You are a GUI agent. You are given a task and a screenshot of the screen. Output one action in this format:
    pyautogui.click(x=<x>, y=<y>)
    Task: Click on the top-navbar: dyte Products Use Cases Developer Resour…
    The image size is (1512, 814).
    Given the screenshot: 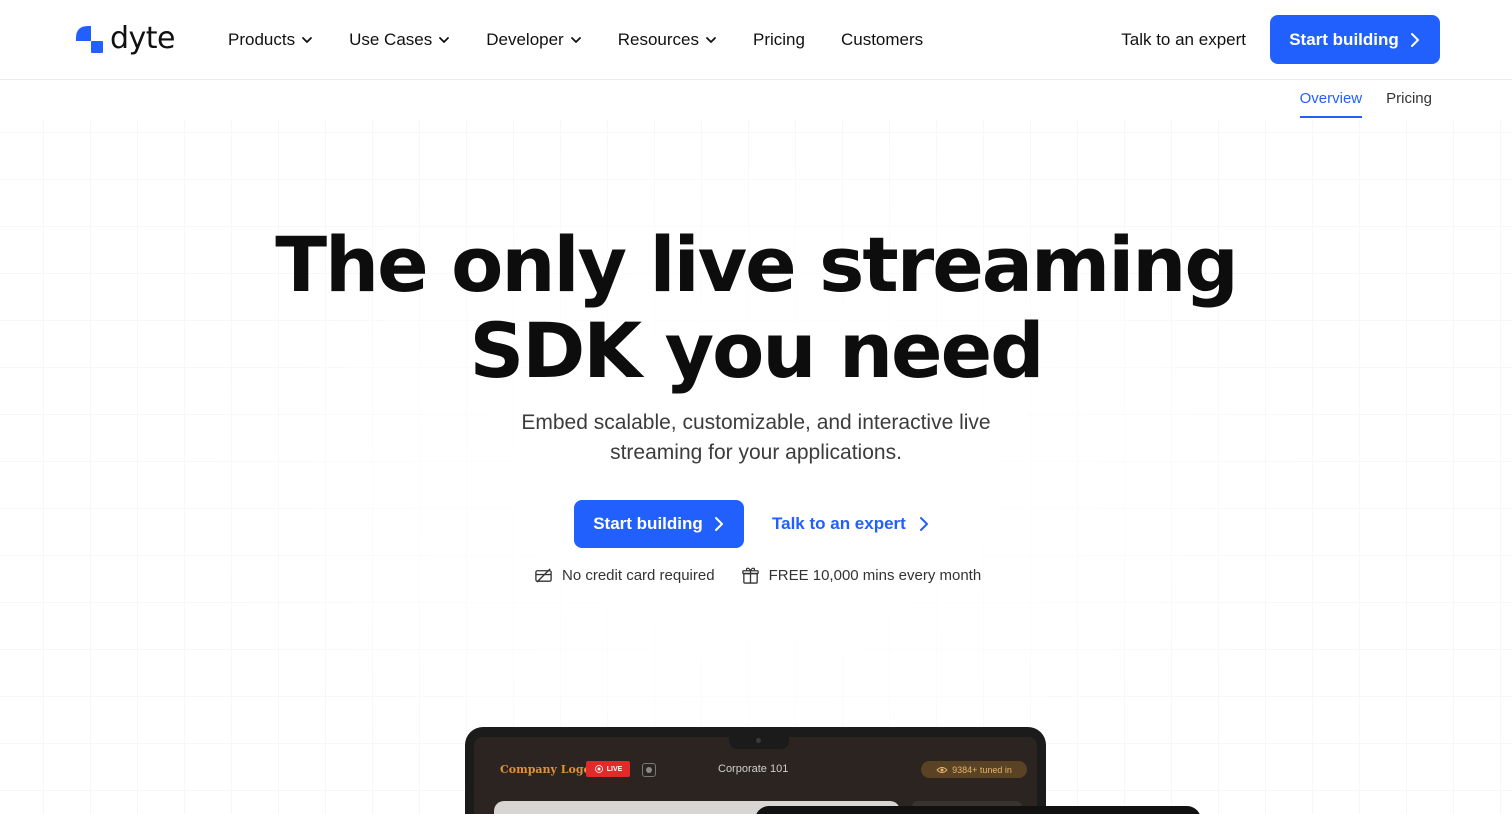 What is the action you would take?
    pyautogui.click(x=756, y=40)
    